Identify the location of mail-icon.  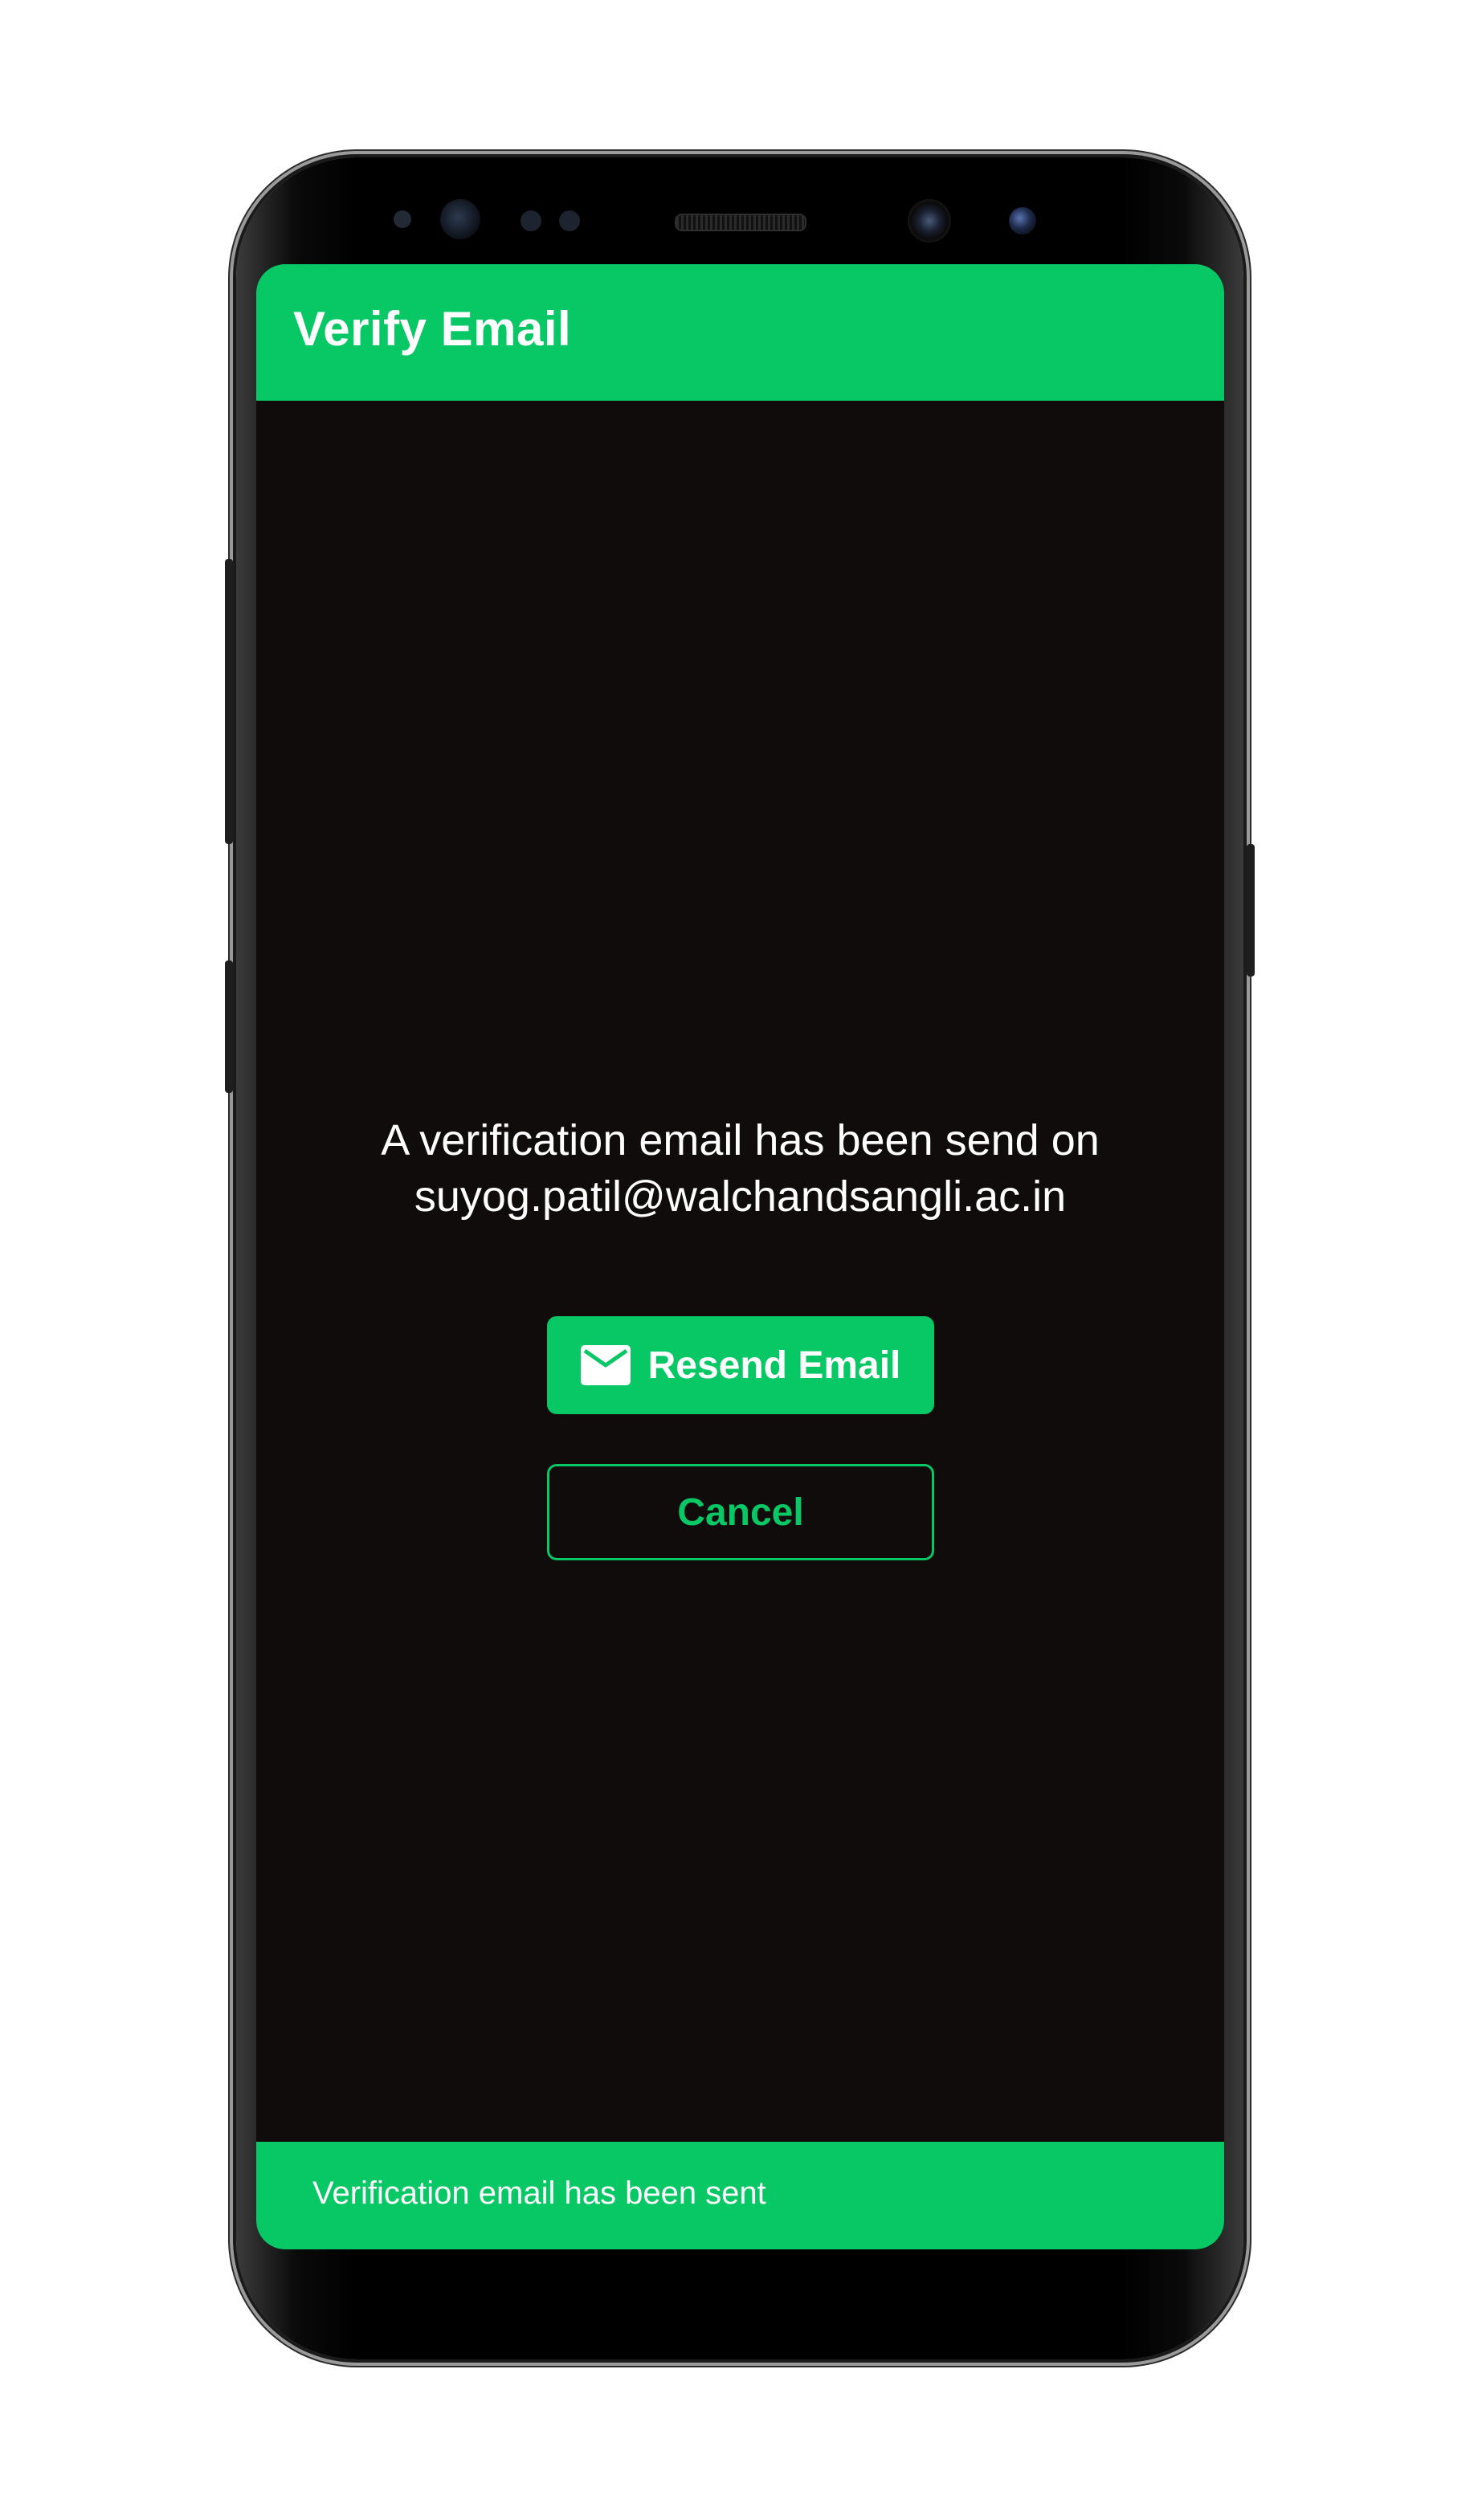
(605, 1365).